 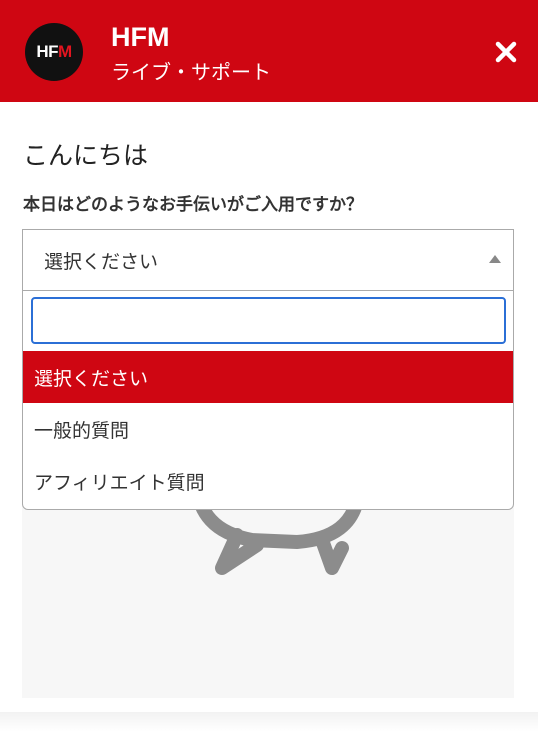 I want to click on hfm-logo: HFM, so click(x=54, y=52).